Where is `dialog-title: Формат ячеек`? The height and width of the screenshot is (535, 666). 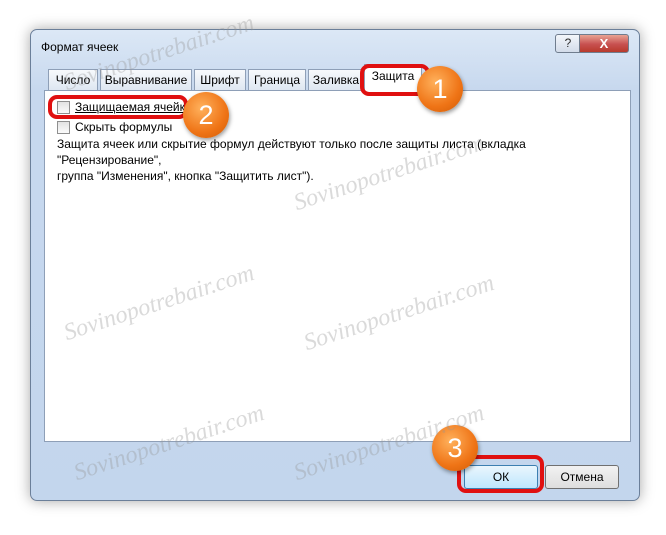 dialog-title: Формат ячеек is located at coordinates (80, 47).